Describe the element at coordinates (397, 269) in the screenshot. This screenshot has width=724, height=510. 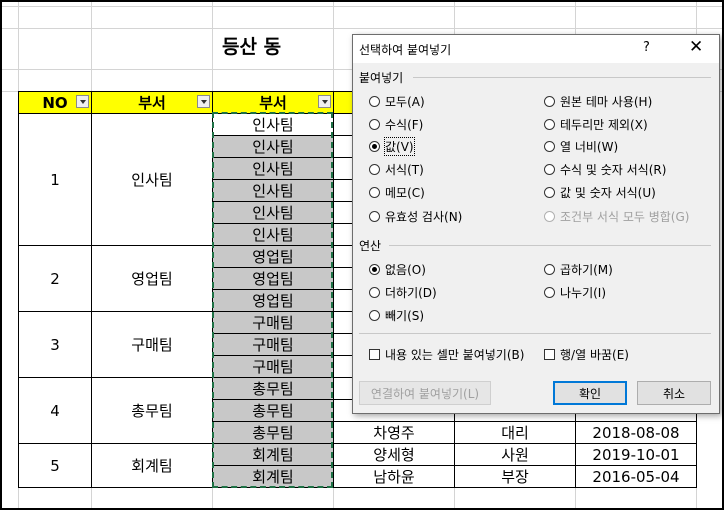
I see `operation-none-option: 없음(O)` at that location.